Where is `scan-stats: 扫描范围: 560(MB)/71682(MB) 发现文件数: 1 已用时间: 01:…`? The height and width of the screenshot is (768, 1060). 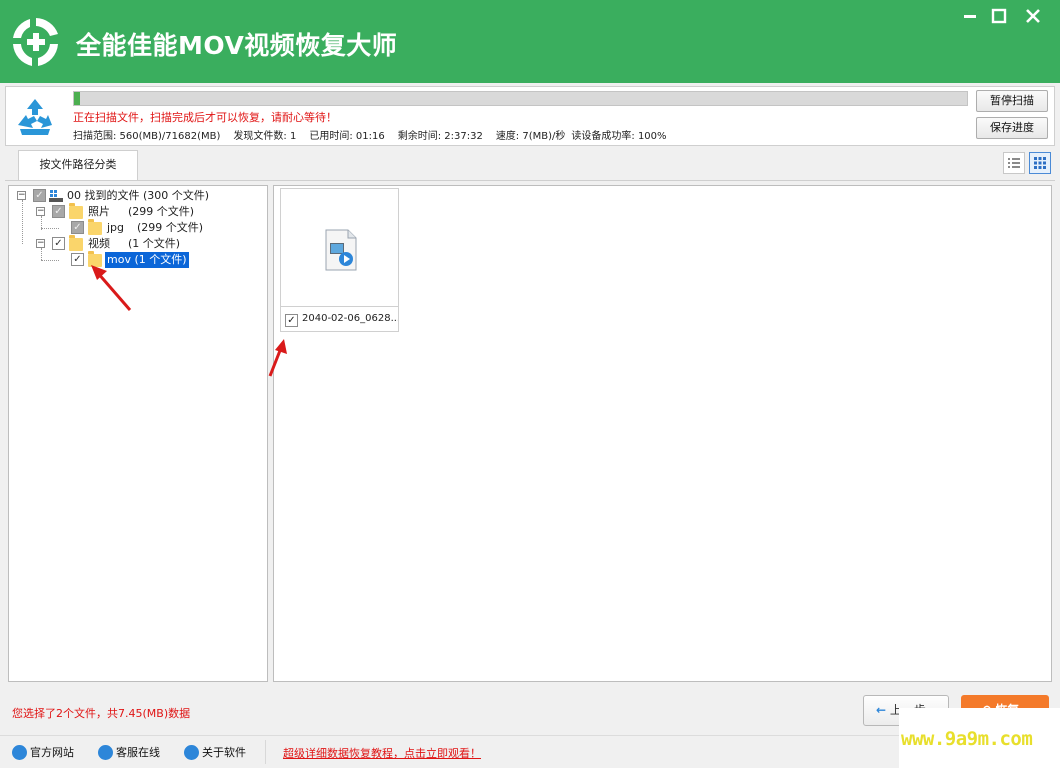 scan-stats: 扫描范围: 560(MB)/71682(MB) 发现文件数: 1 已用时间: 01:… is located at coordinates (376, 134).